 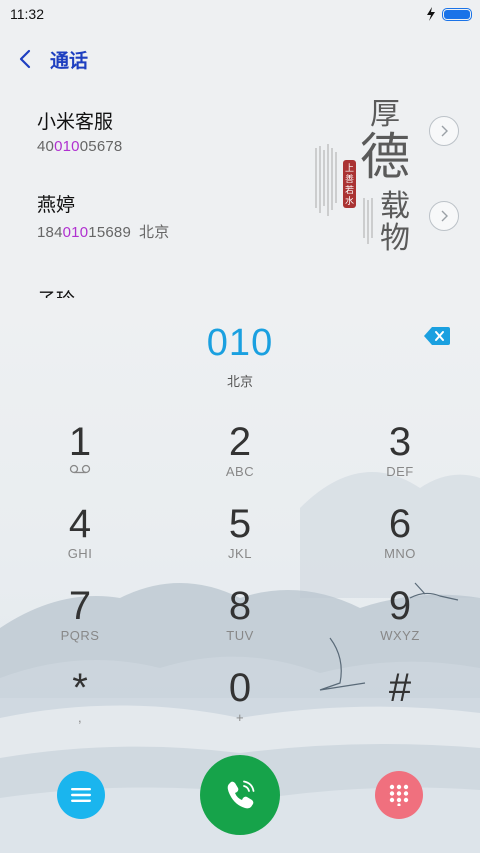 I want to click on status-icons, so click(x=449, y=14).